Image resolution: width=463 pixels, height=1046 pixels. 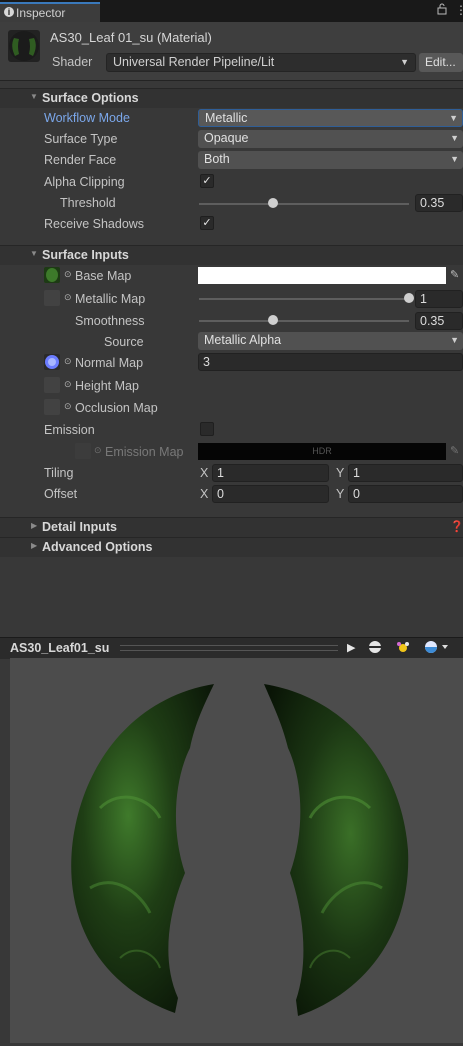 What do you see at coordinates (304, 204) in the screenshot?
I see `threshold-slider-track` at bounding box center [304, 204].